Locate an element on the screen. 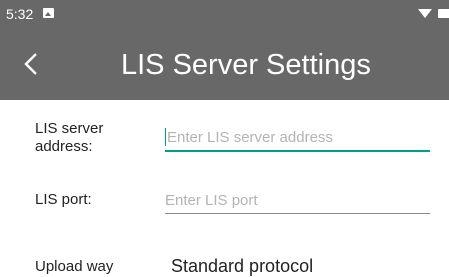 The height and width of the screenshot is (277, 449). port-row: LIS port: is located at coordinates (224, 202).